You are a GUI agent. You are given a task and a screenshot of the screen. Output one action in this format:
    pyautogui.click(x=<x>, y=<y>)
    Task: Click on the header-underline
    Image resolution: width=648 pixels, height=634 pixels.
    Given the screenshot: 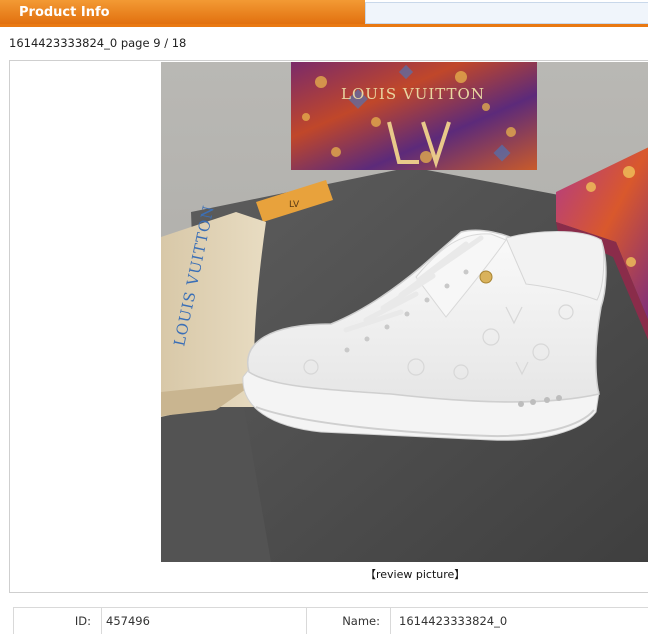 What is the action you would take?
    pyautogui.click(x=324, y=25)
    